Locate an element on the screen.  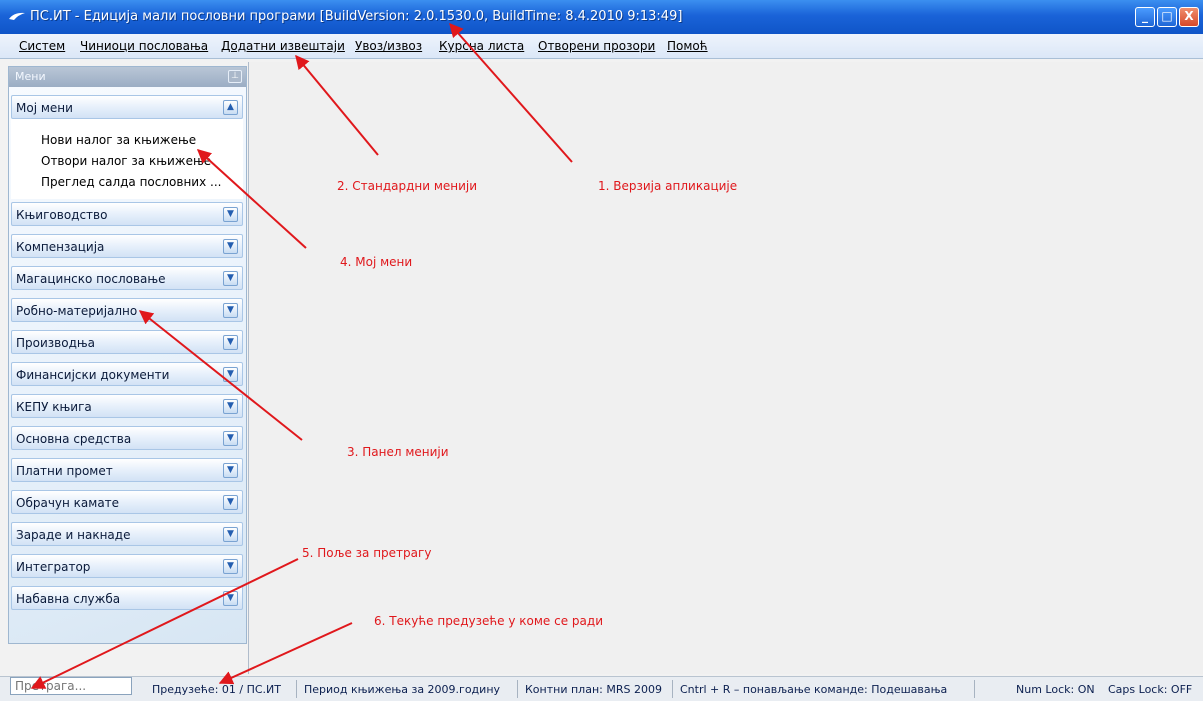
status-num-lock: Num Lock: ON is located at coordinates (1055, 689).